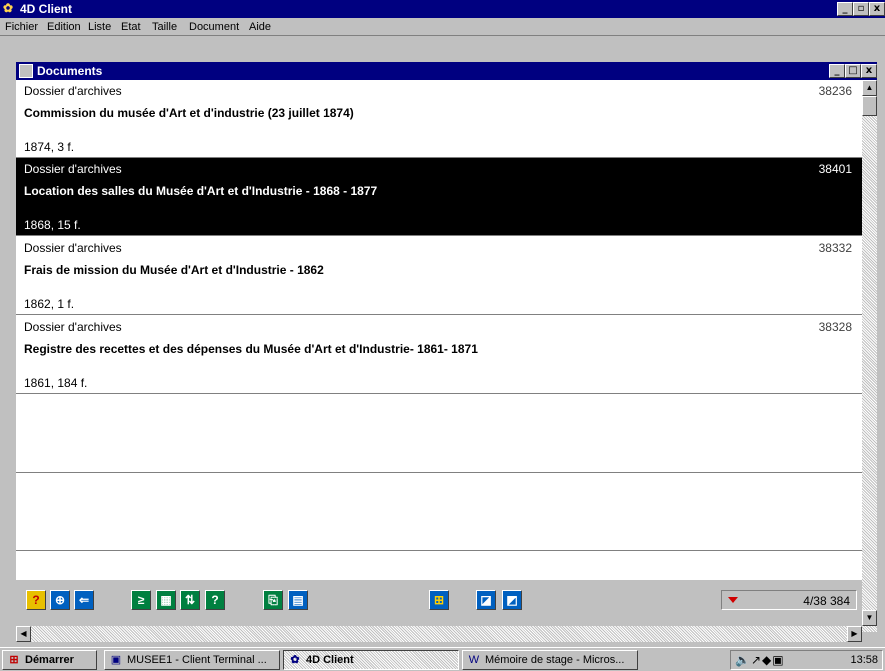 The width and height of the screenshot is (885, 671). I want to click on close-button: x, so click(877, 9).